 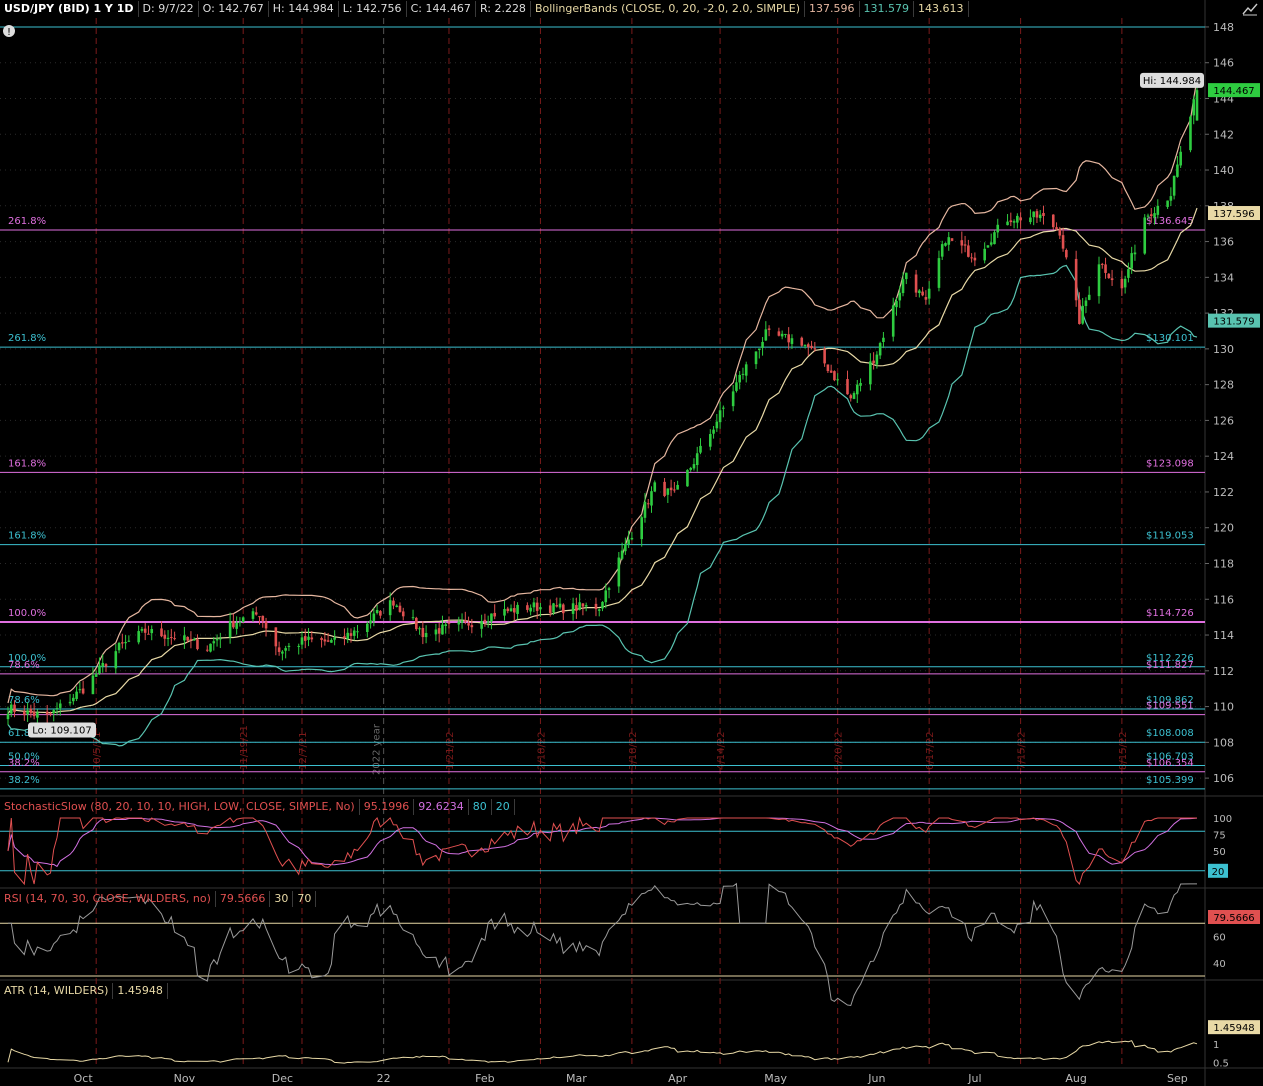 I want to click on rsi-title: RSI (14, 70, 30, CLOSE, WILDERS, no), so click(x=108, y=899).